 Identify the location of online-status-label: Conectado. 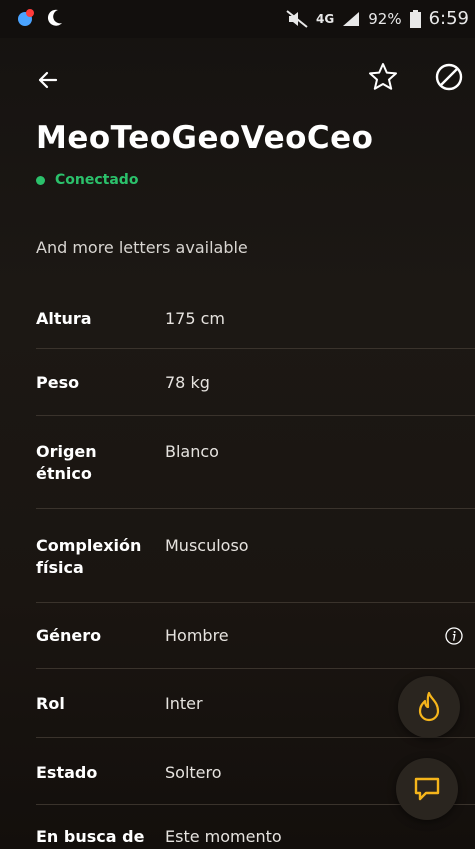
(97, 180).